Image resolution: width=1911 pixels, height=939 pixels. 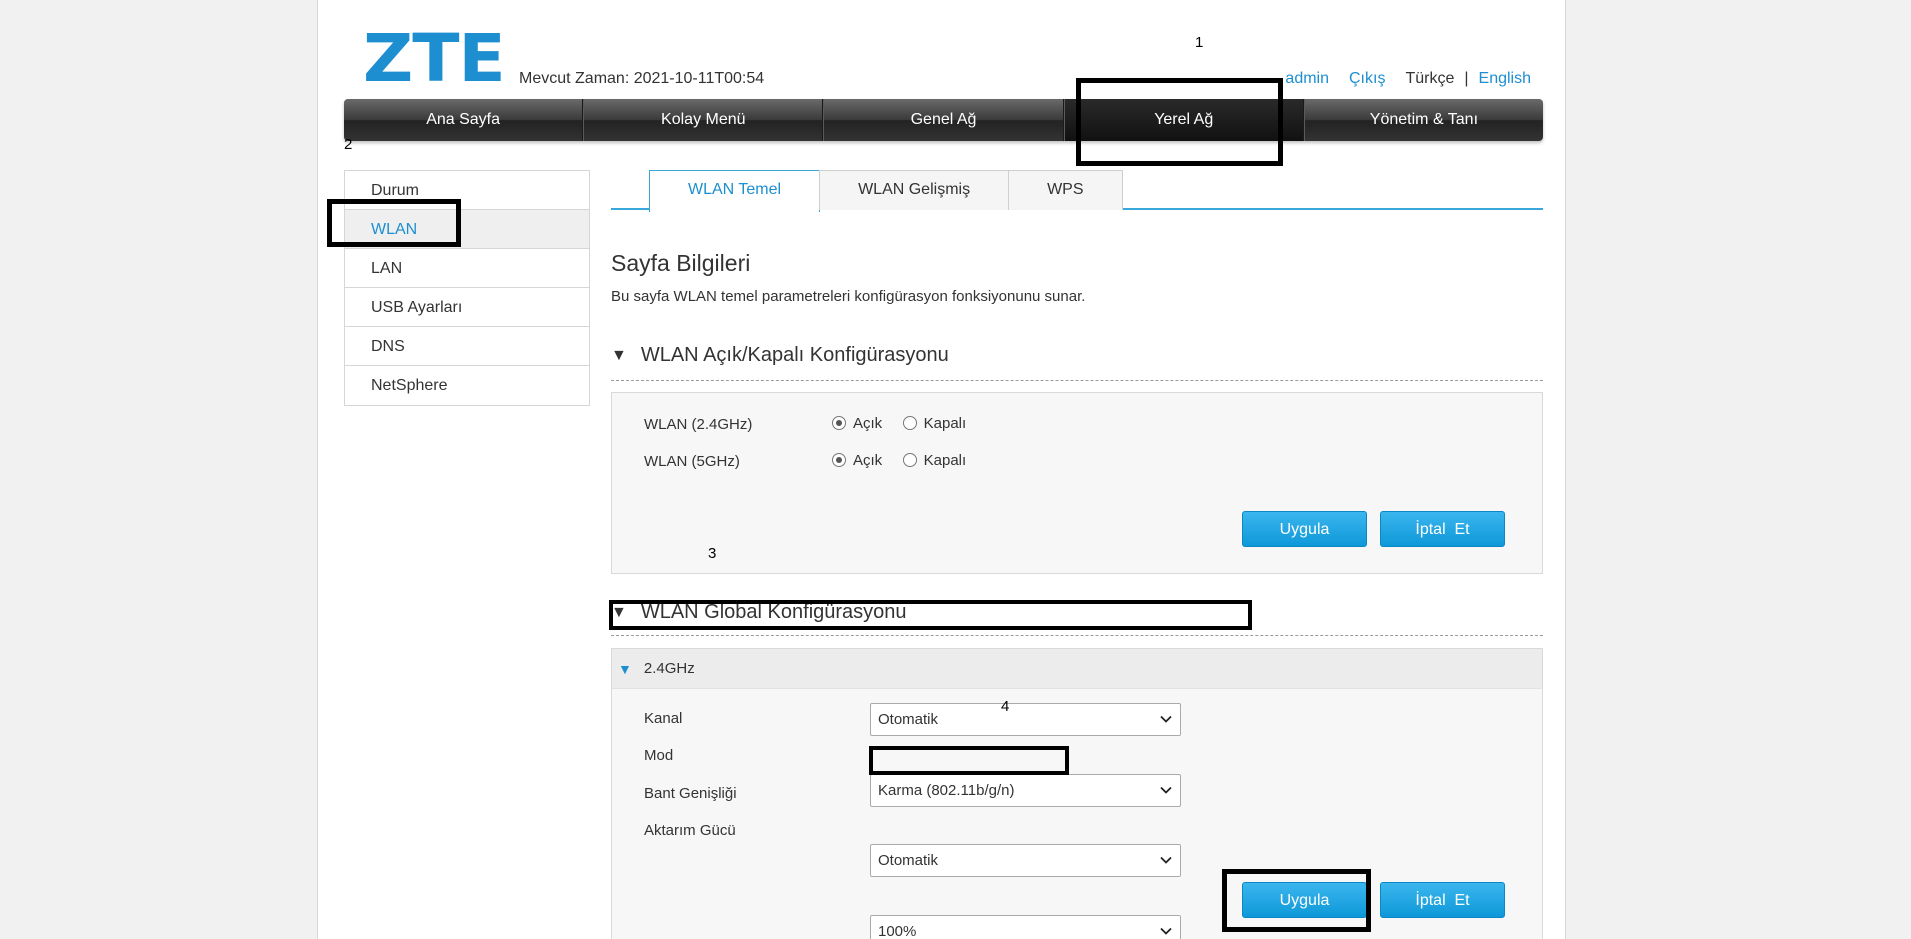 I want to click on annotation-box-global-section, so click(x=930, y=615).